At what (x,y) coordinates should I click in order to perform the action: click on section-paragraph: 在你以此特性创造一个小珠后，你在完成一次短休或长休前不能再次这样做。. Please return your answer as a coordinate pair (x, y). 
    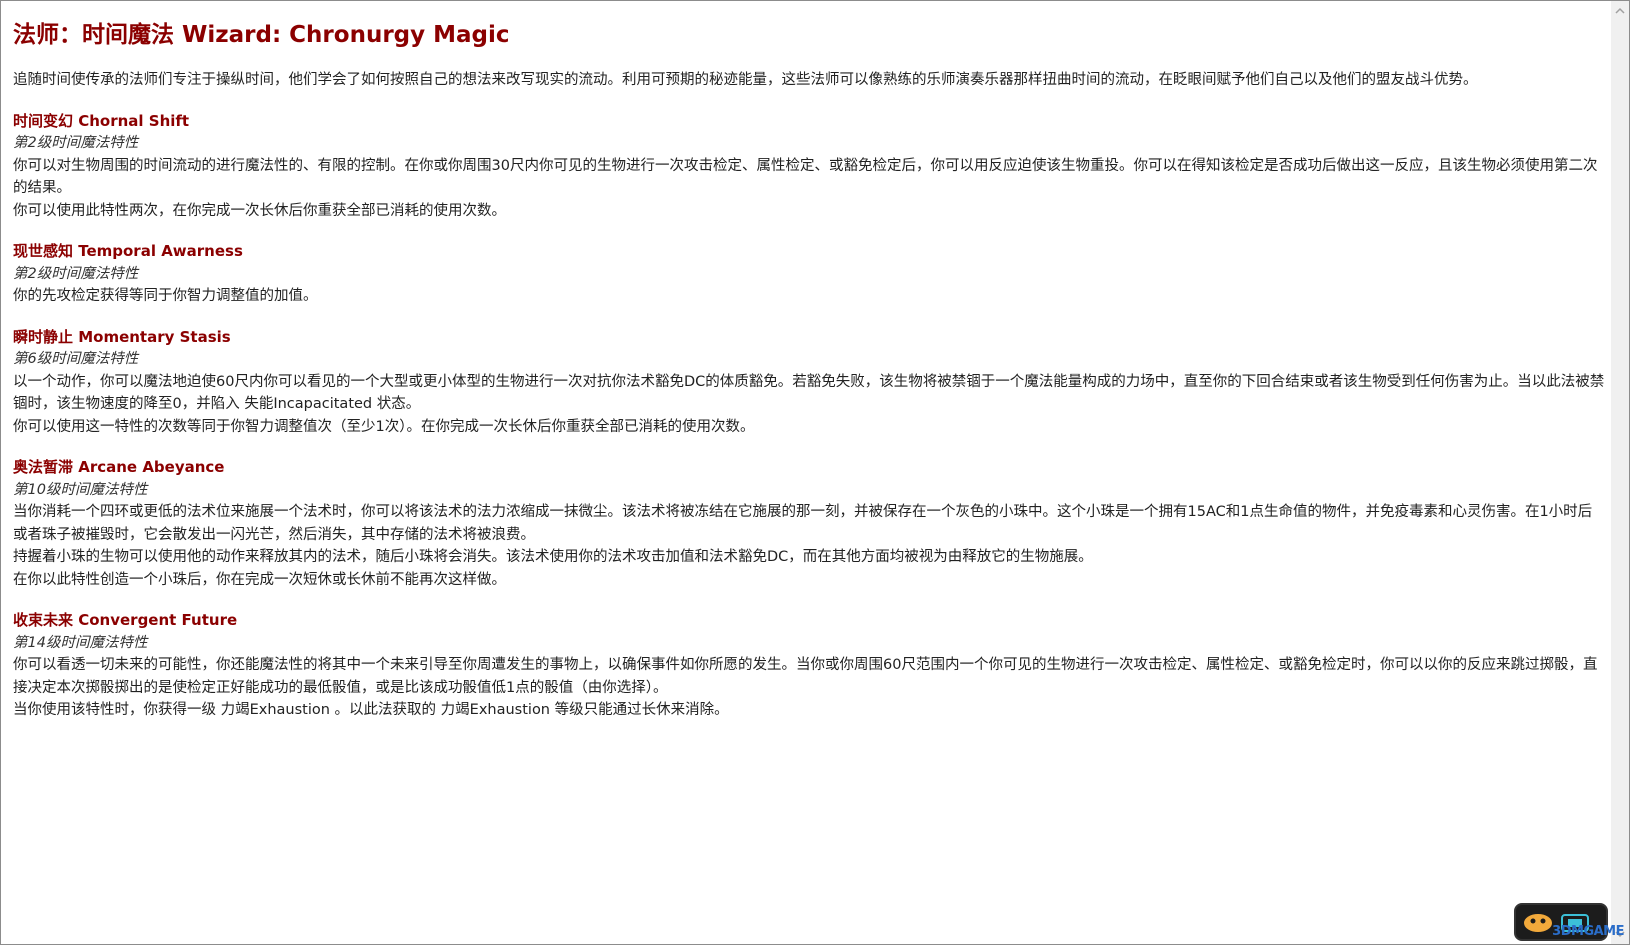
    Looking at the image, I should click on (259, 579).